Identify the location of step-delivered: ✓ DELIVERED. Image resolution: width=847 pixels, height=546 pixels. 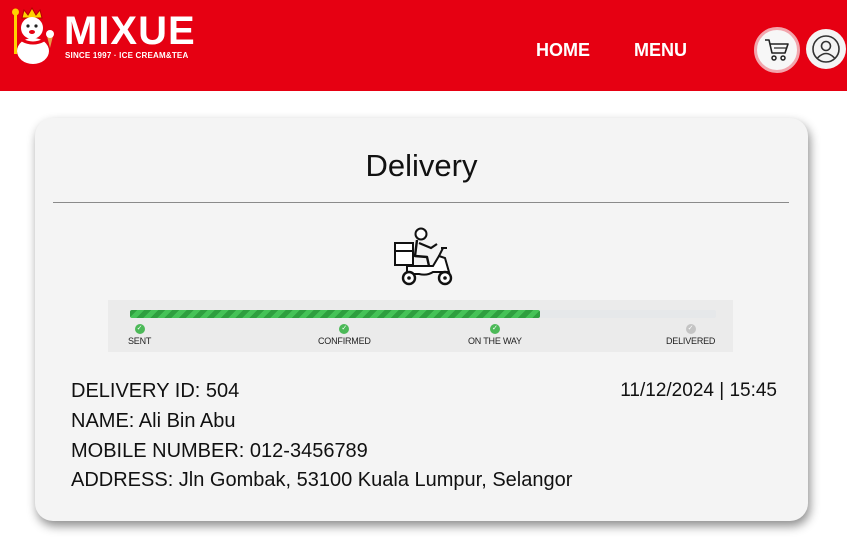
(690, 335).